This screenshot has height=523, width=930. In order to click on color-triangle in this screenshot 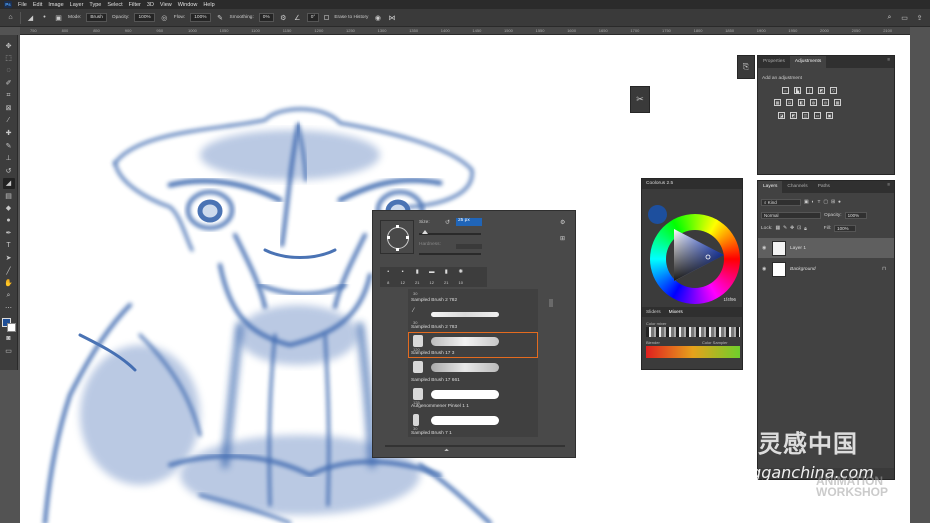, I will do `click(699, 256)`.